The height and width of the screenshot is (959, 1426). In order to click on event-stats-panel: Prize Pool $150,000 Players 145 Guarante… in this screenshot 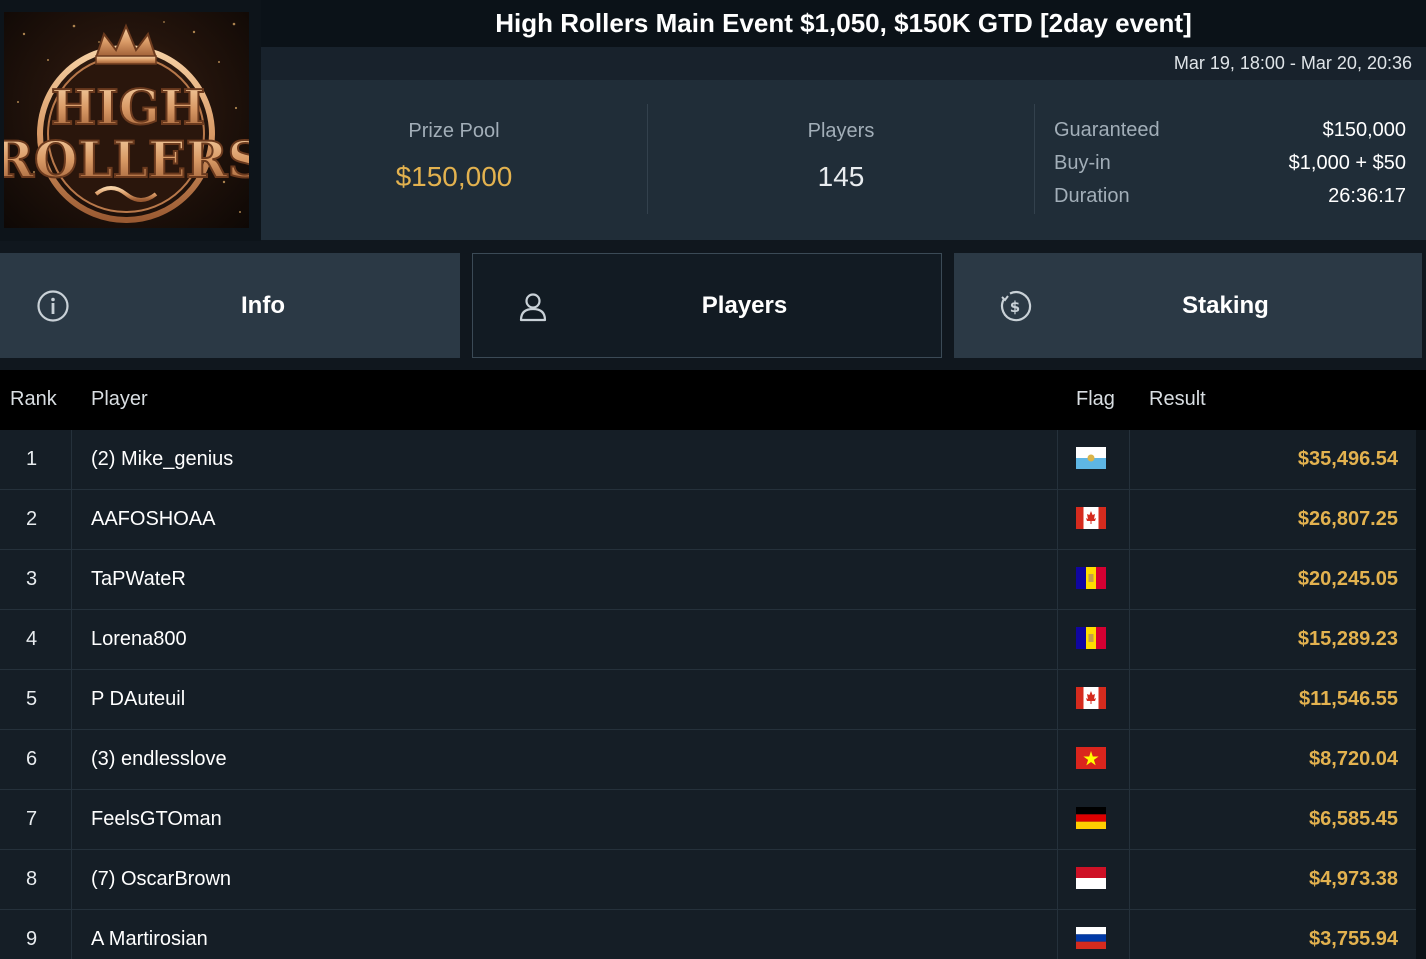, I will do `click(843, 160)`.